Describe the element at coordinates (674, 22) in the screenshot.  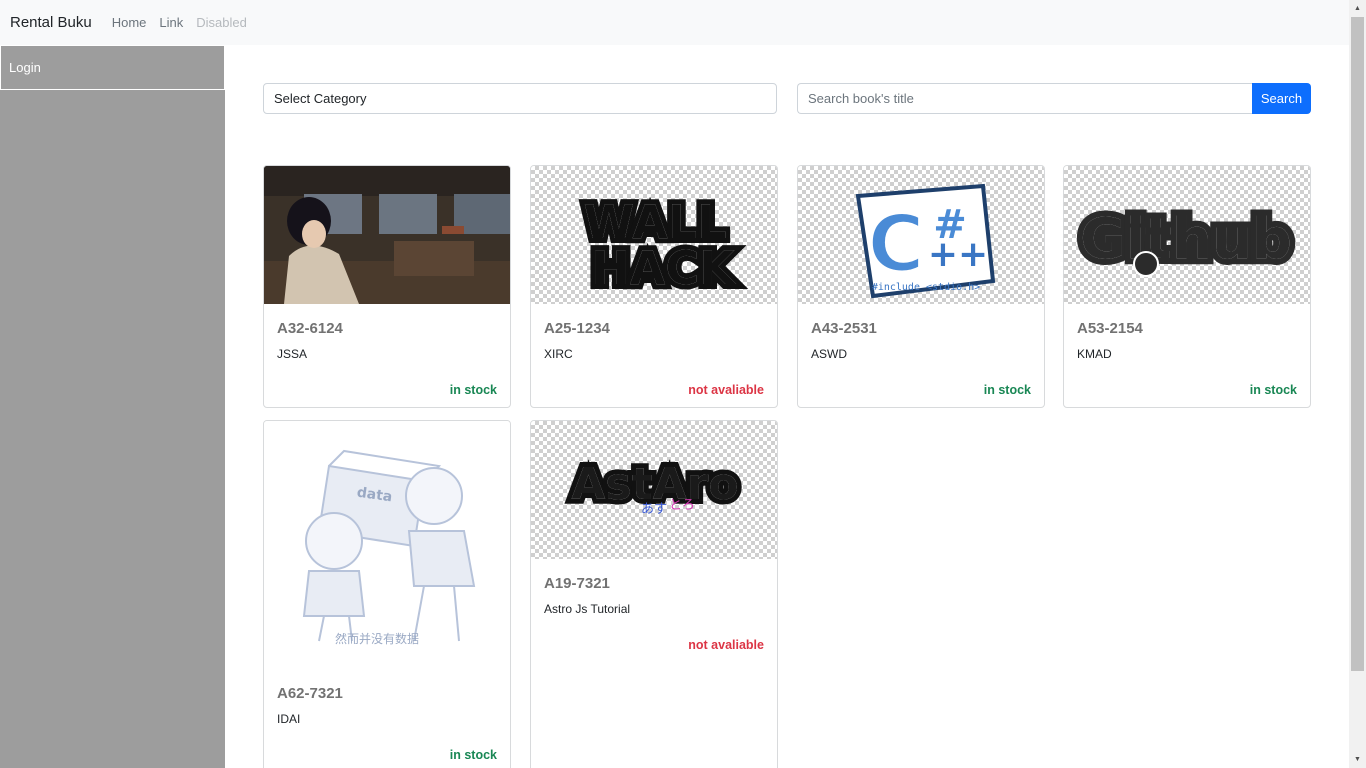
I see `top-navbar: Rental Buku Home Link Disabled` at that location.